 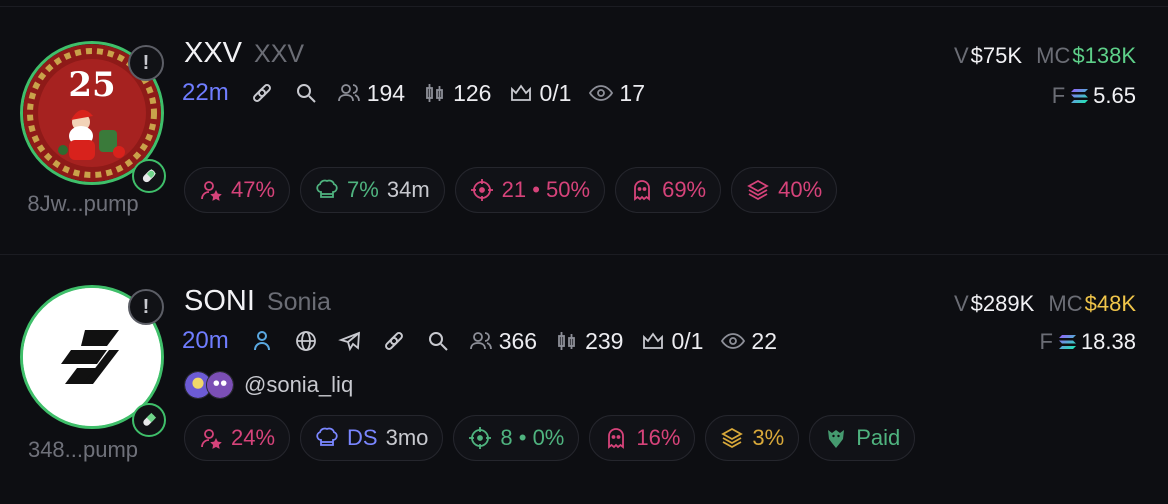 What do you see at coordinates (764, 340) in the screenshot?
I see `watchers-count: 22` at bounding box center [764, 340].